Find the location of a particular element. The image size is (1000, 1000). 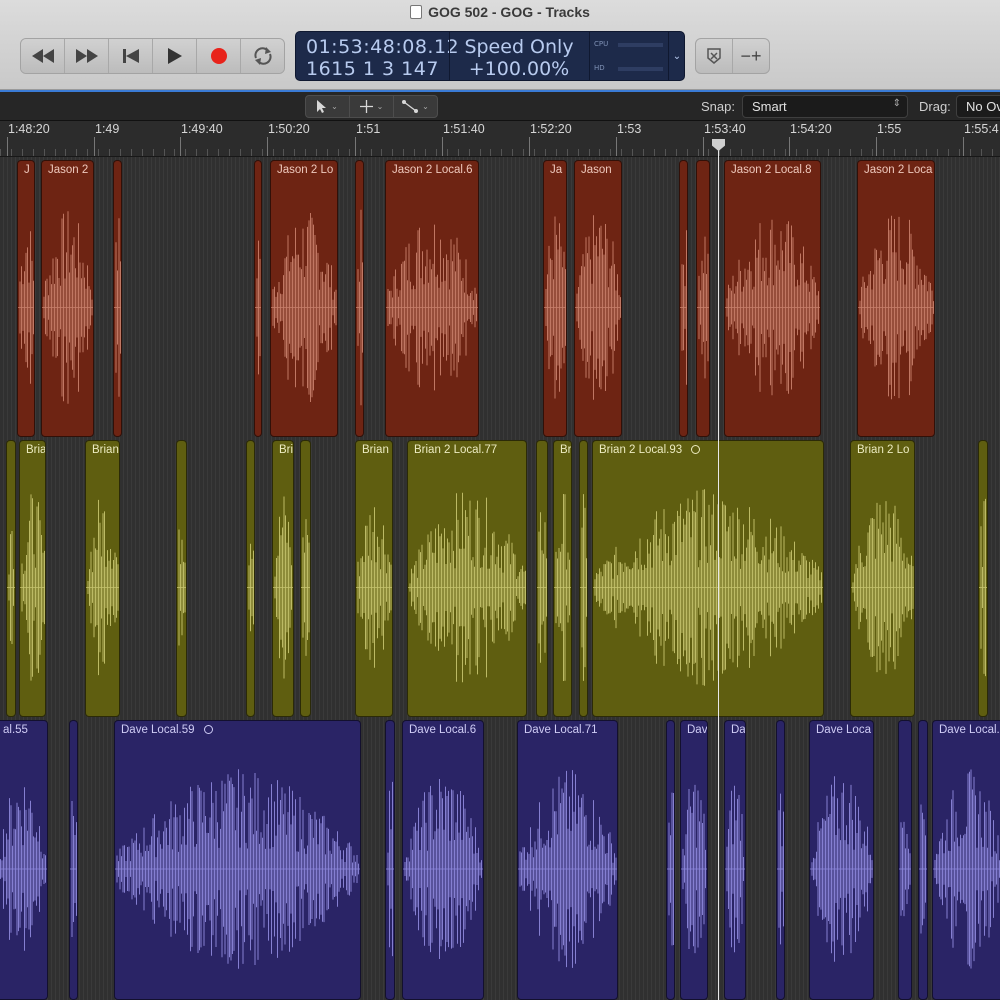

chevron-down-icon: ⌄ is located at coordinates (334, 106).